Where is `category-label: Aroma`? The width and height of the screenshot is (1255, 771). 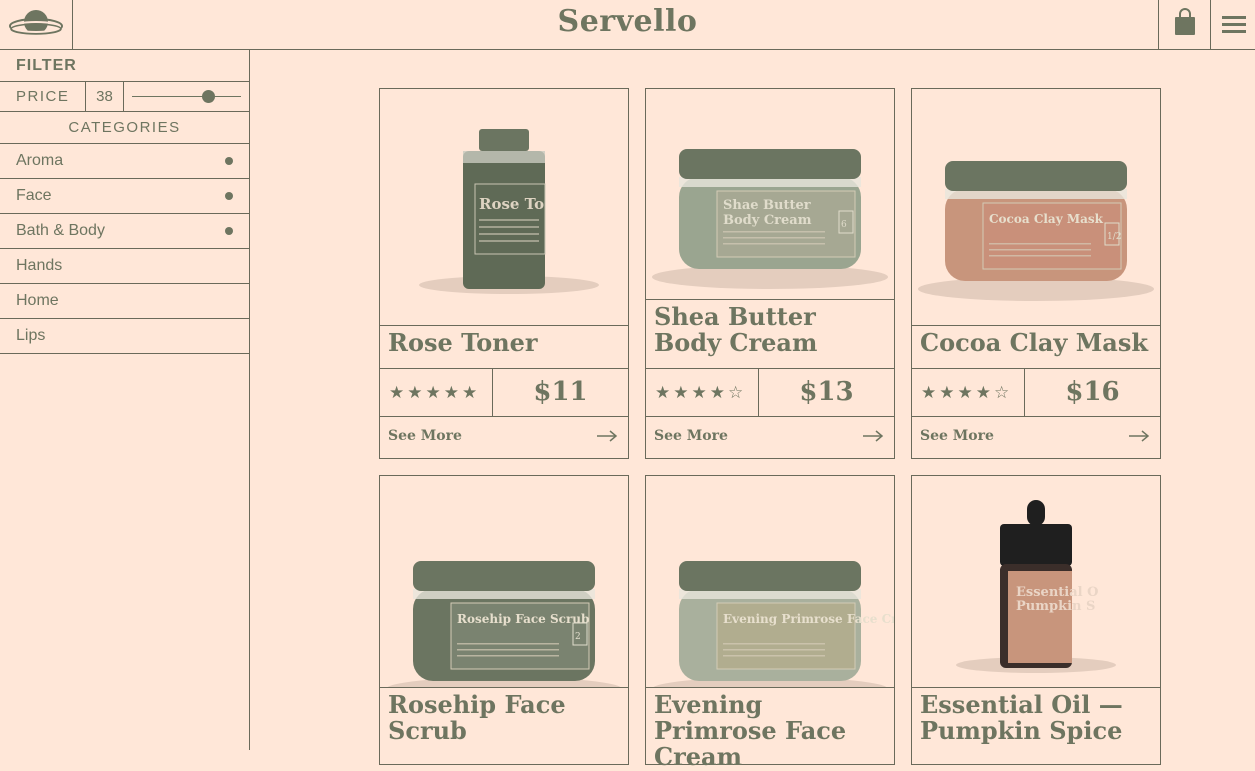
category-label: Aroma is located at coordinates (40, 160).